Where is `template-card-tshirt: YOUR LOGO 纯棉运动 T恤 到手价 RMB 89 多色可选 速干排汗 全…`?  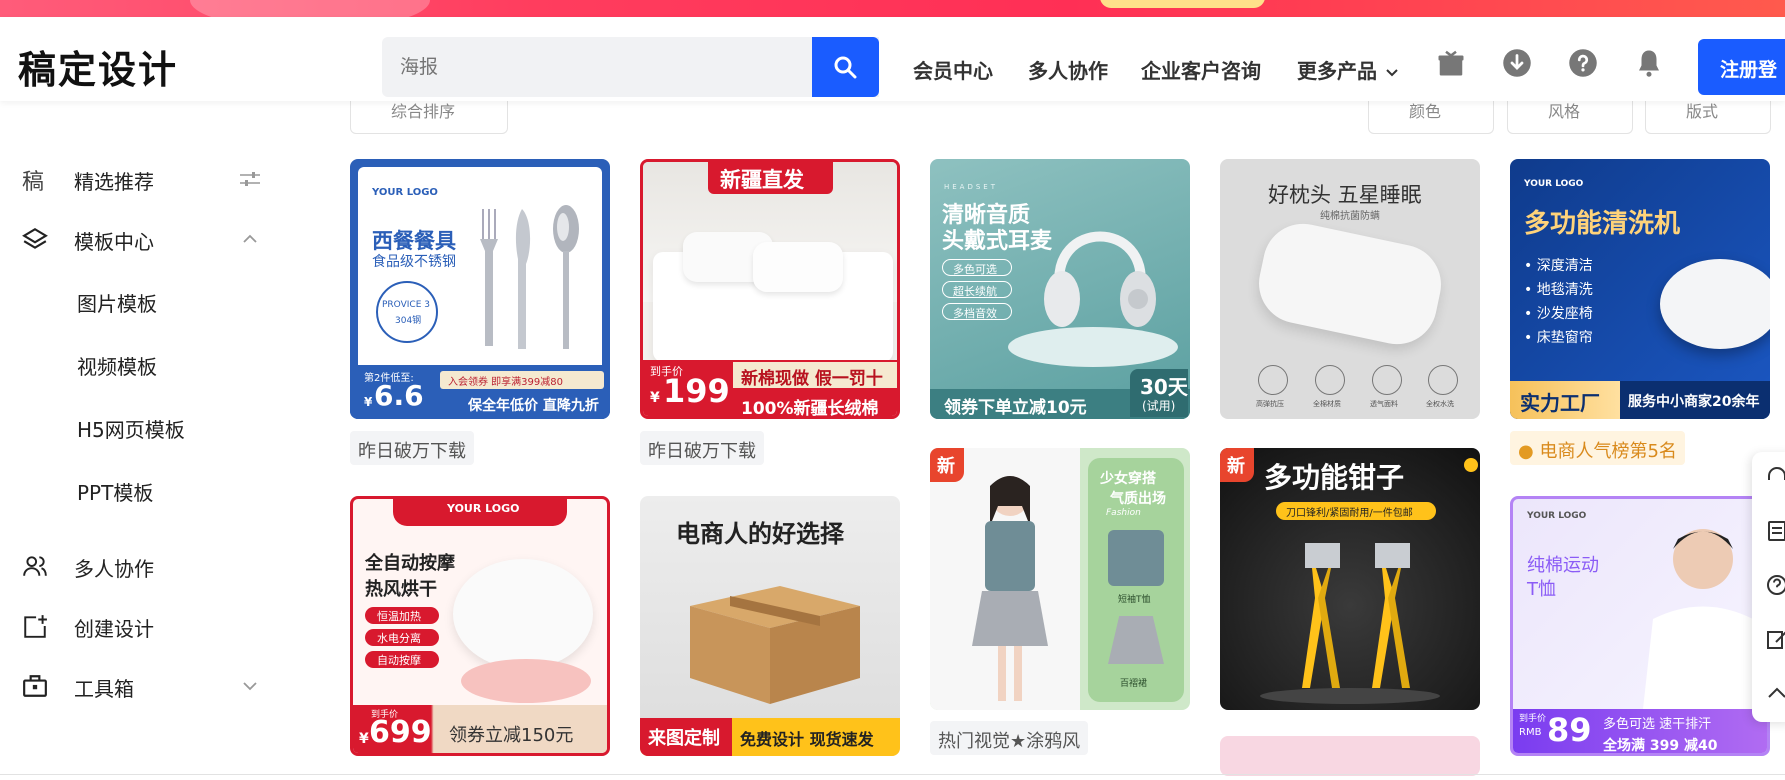
template-card-tshirt: YOUR LOGO 纯棉运动 T恤 到手价 RMB 89 多色可选 速干排汗 全… is located at coordinates (1640, 626).